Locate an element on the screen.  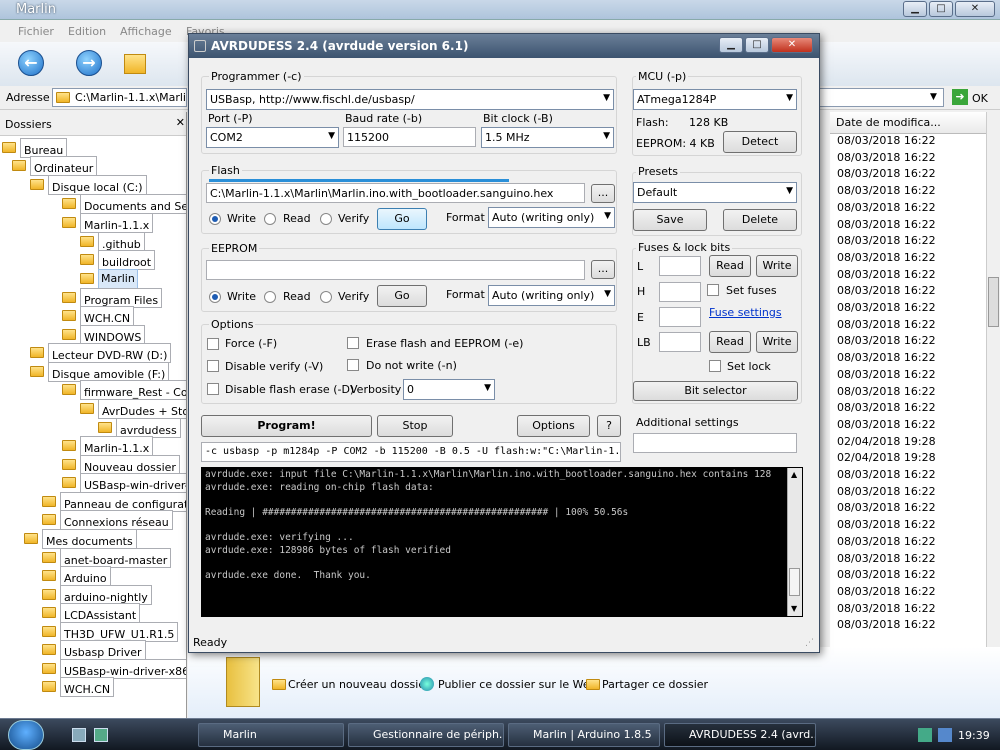
network-icon is located at coordinates (945, 735).